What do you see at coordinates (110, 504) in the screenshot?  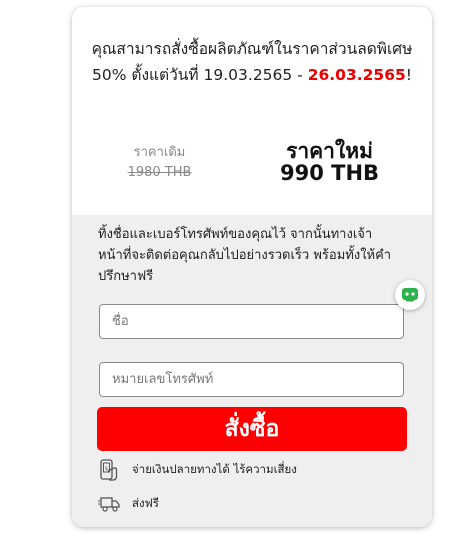 I see `delivery-truck-icon` at bounding box center [110, 504].